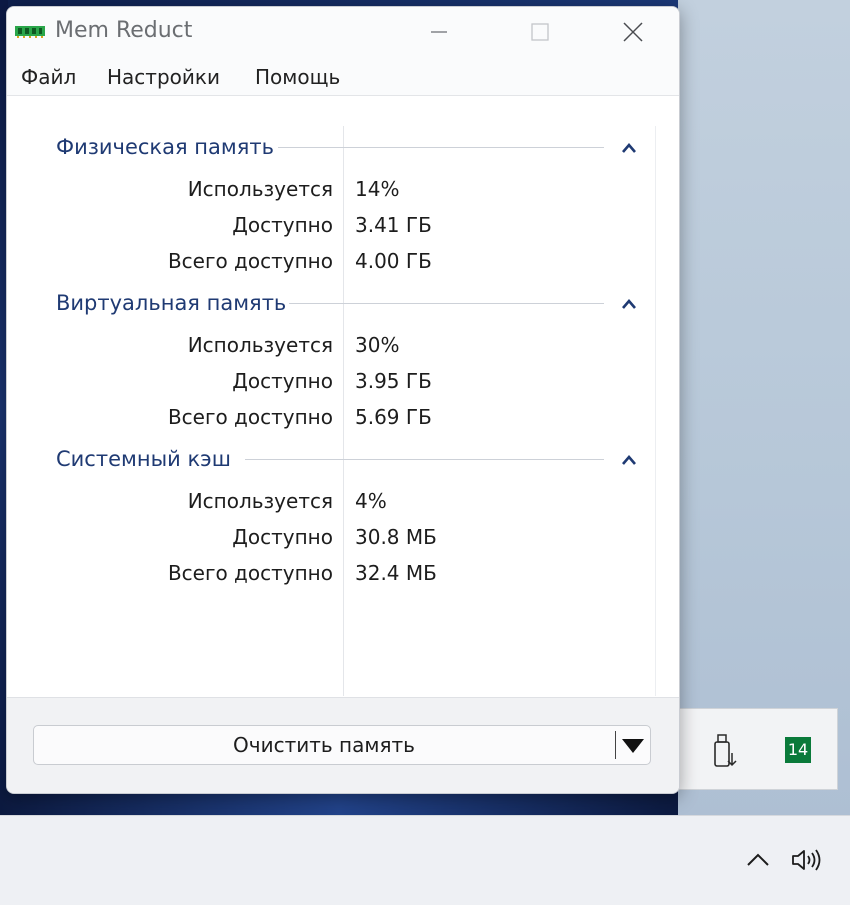 Image resolution: width=850 pixels, height=905 pixels. I want to click on menu-settings: Настройки, so click(163, 77).